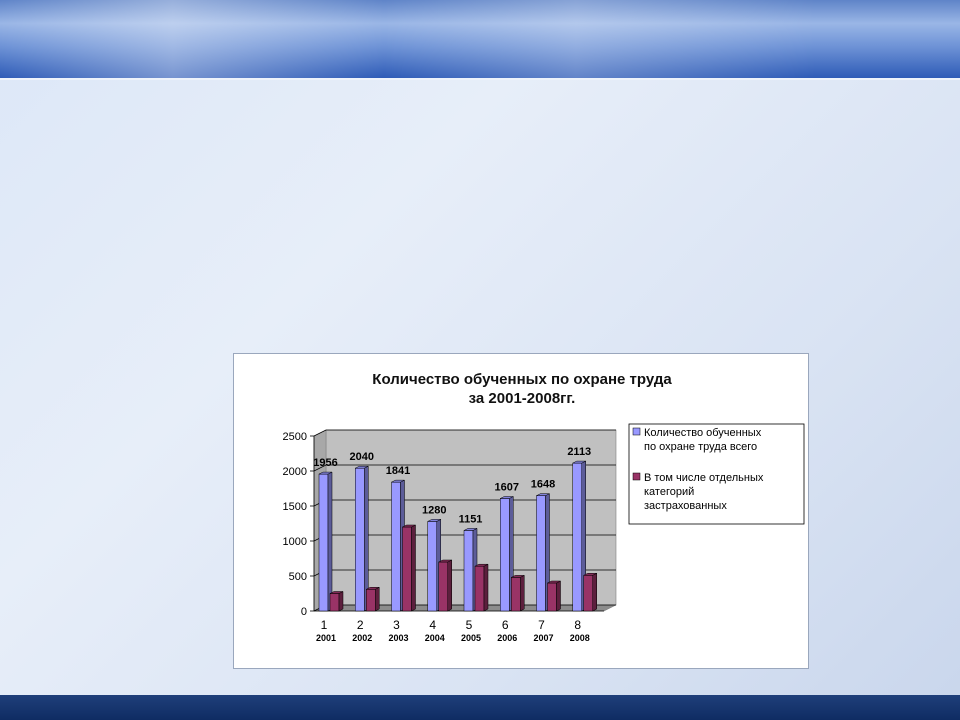 The width and height of the screenshot is (960, 720). I want to click on data-label: 1956, so click(325, 463).